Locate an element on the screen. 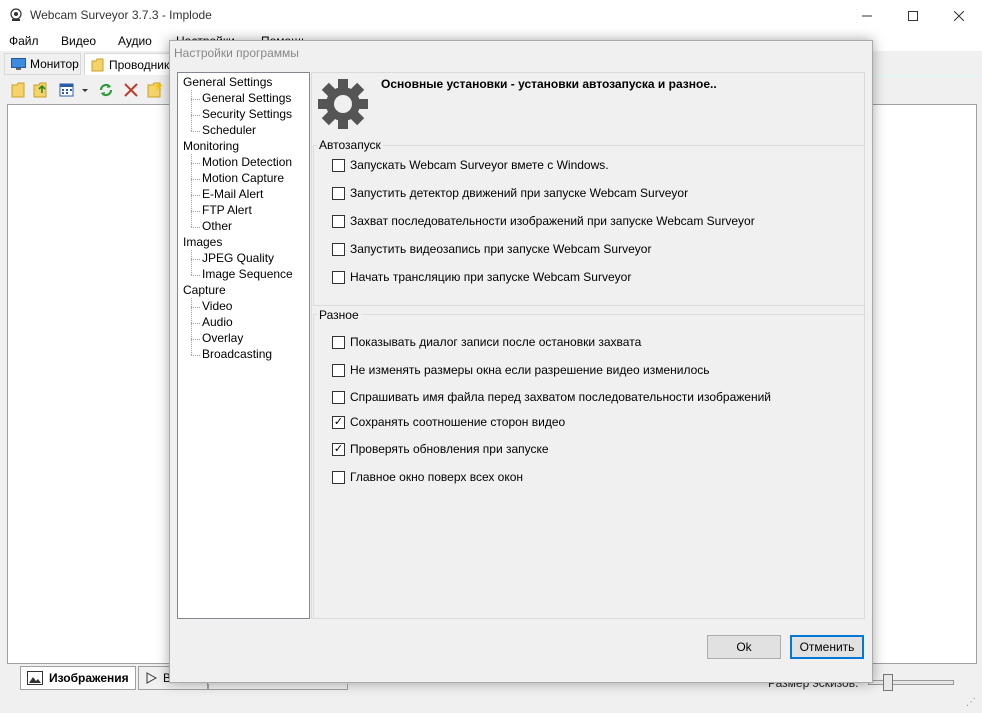  tab-third-partial is located at coordinates (278, 687).